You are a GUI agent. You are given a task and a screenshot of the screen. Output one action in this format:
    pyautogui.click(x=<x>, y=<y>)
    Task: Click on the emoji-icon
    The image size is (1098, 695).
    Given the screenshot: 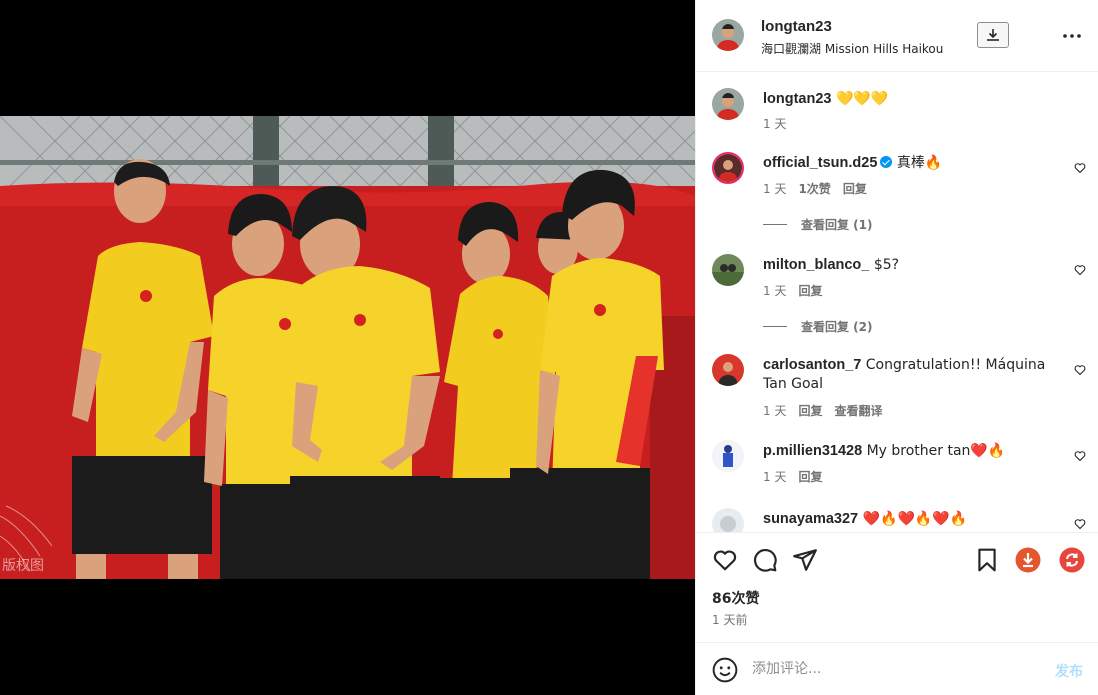 What is the action you would take?
    pyautogui.click(x=725, y=670)
    